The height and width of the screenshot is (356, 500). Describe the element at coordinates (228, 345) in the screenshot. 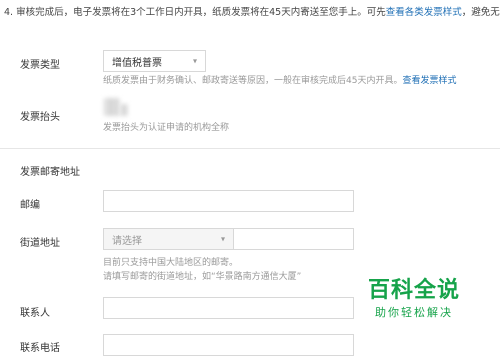

I see `phone-input` at that location.